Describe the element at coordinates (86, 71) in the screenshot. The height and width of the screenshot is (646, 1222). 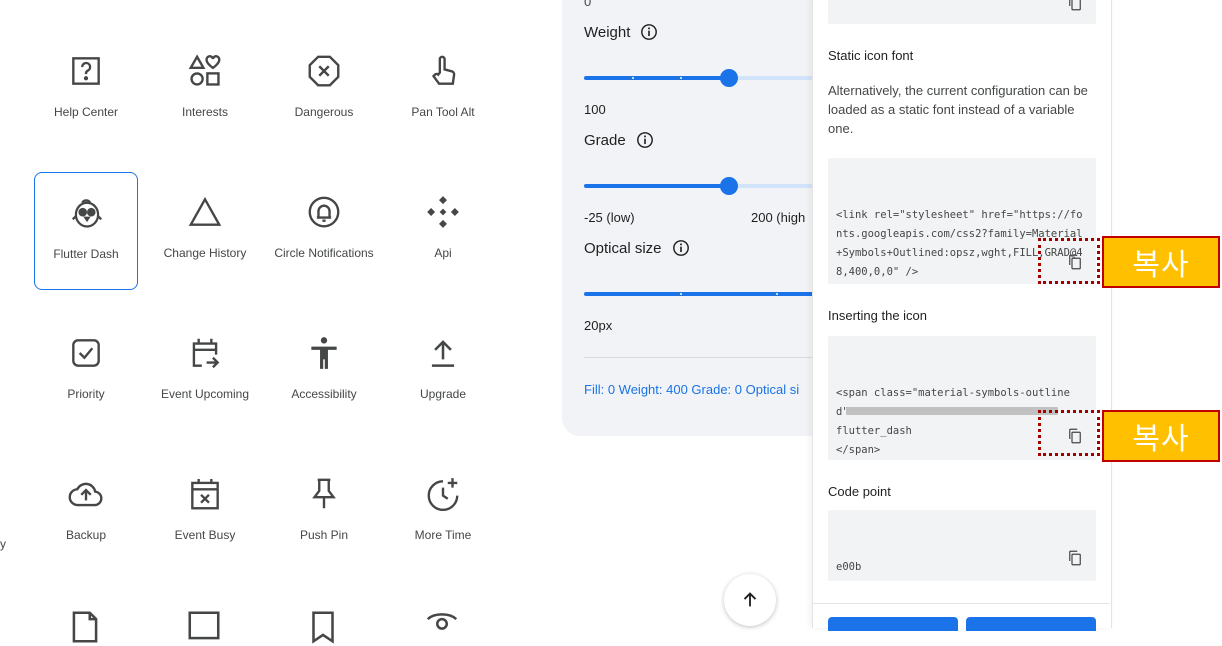
I see `help-center-icon` at that location.